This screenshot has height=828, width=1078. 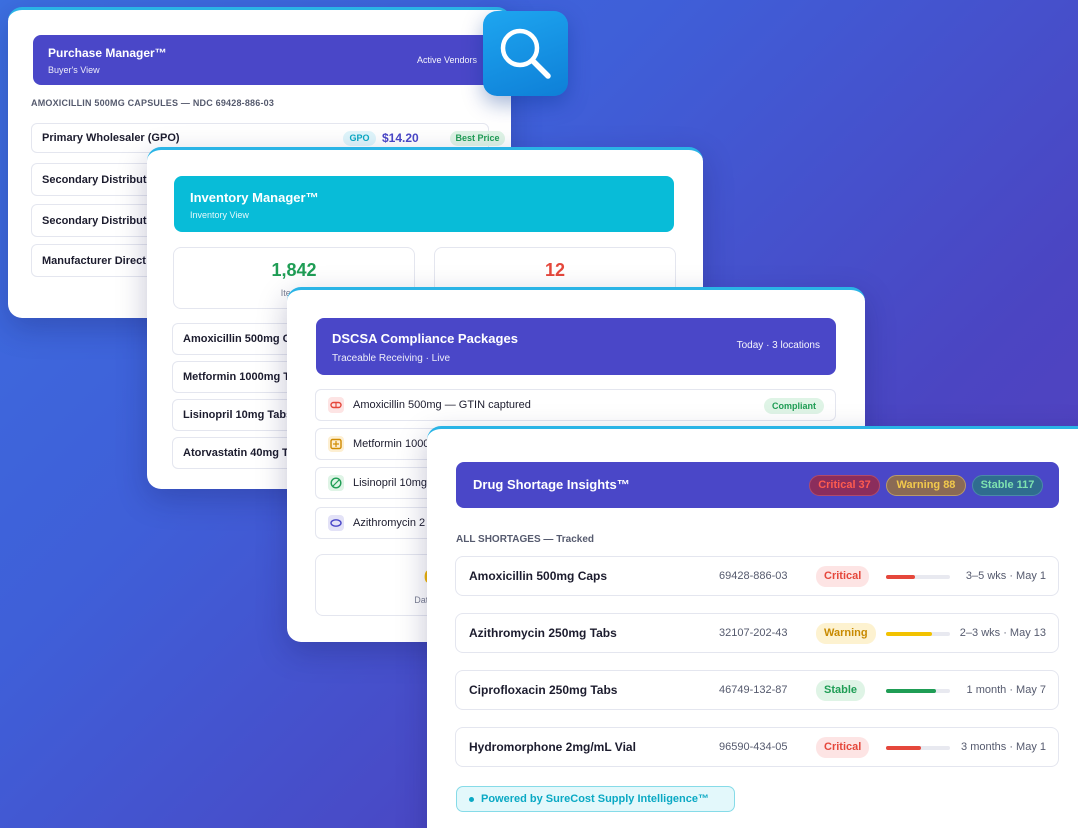 What do you see at coordinates (551, 484) in the screenshot?
I see `shortage-title: Drug Shortage Insights™` at bounding box center [551, 484].